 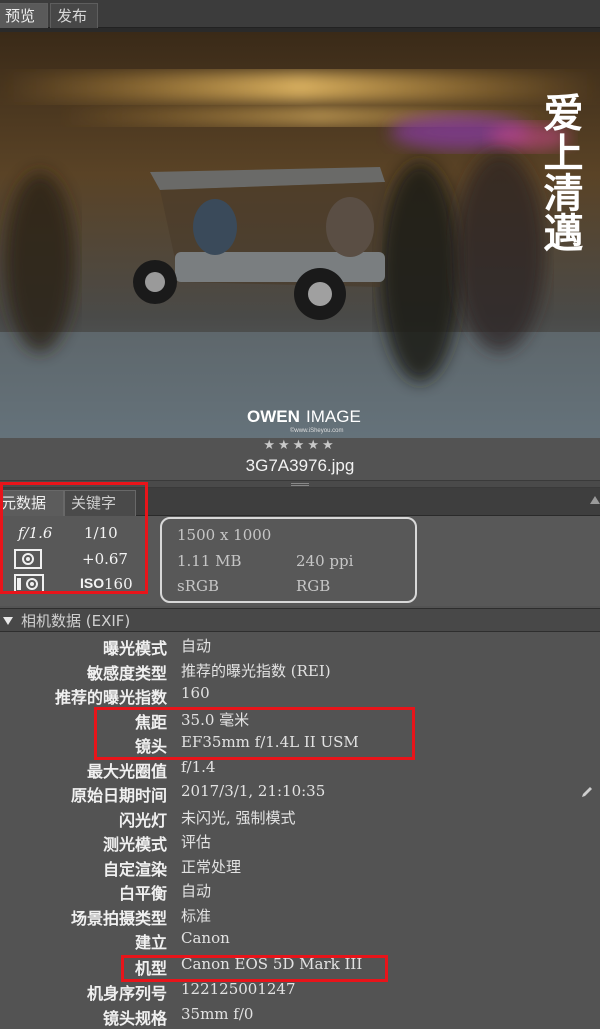 What do you see at coordinates (196, 842) in the screenshot?
I see `exif-value: 评估` at bounding box center [196, 842].